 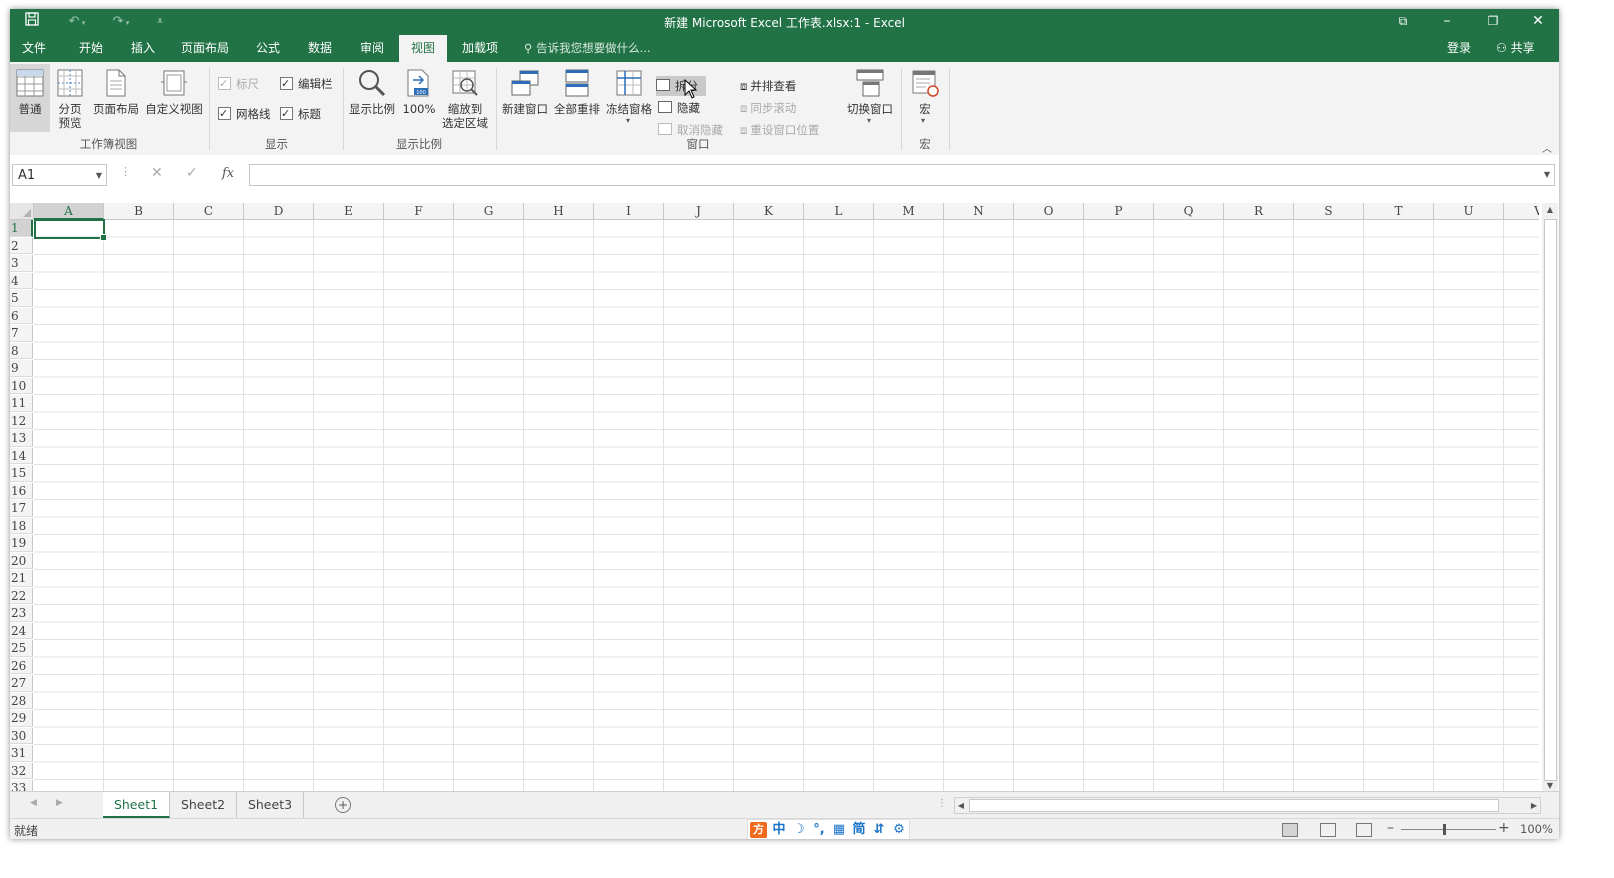 What do you see at coordinates (279, 211) in the screenshot?
I see `column-header-d: D` at bounding box center [279, 211].